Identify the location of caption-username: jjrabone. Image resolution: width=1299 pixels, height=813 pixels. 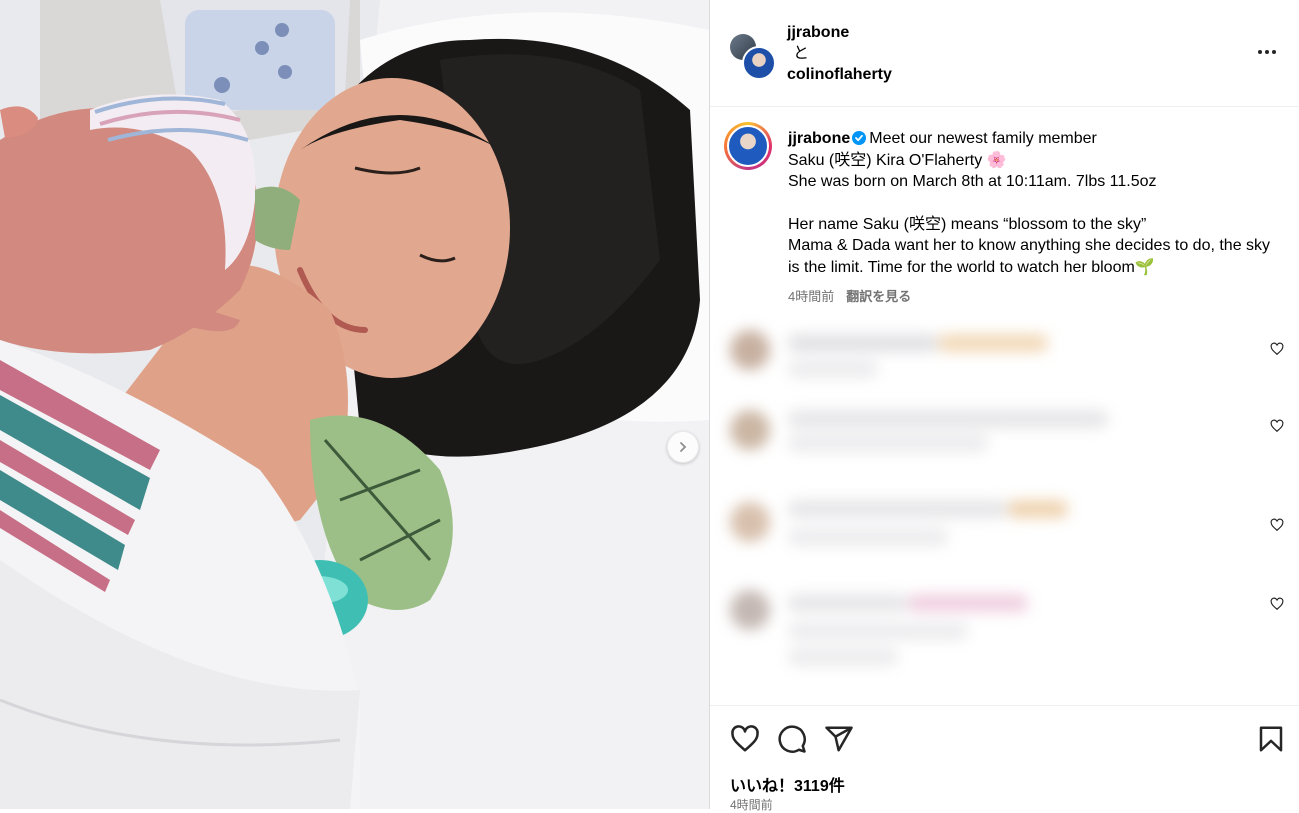
(819, 138).